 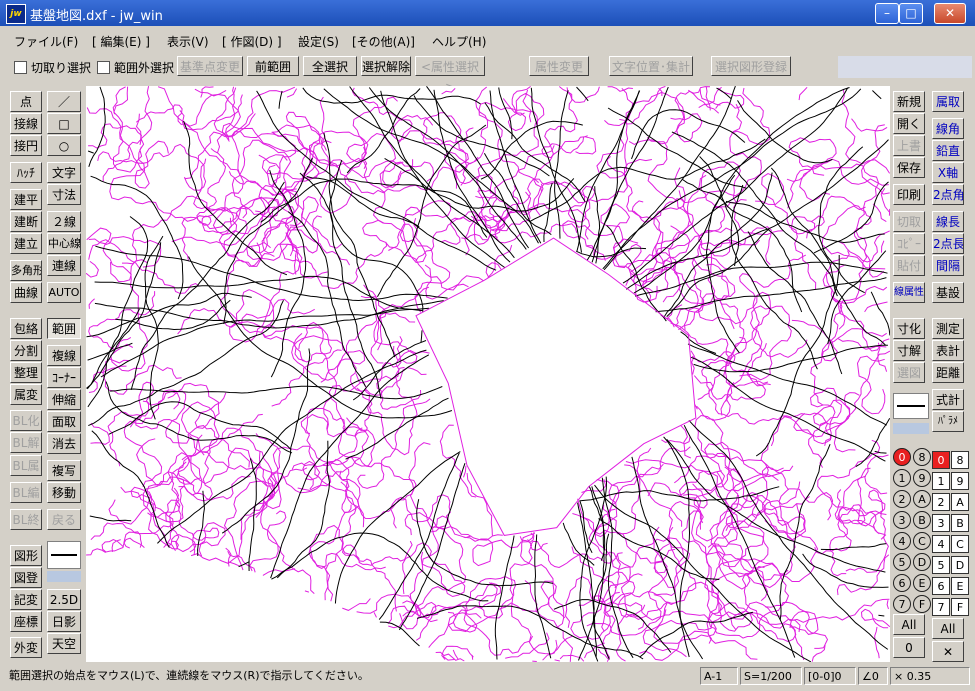 I want to click on scale-field: S=1/200, so click(x=771, y=676).